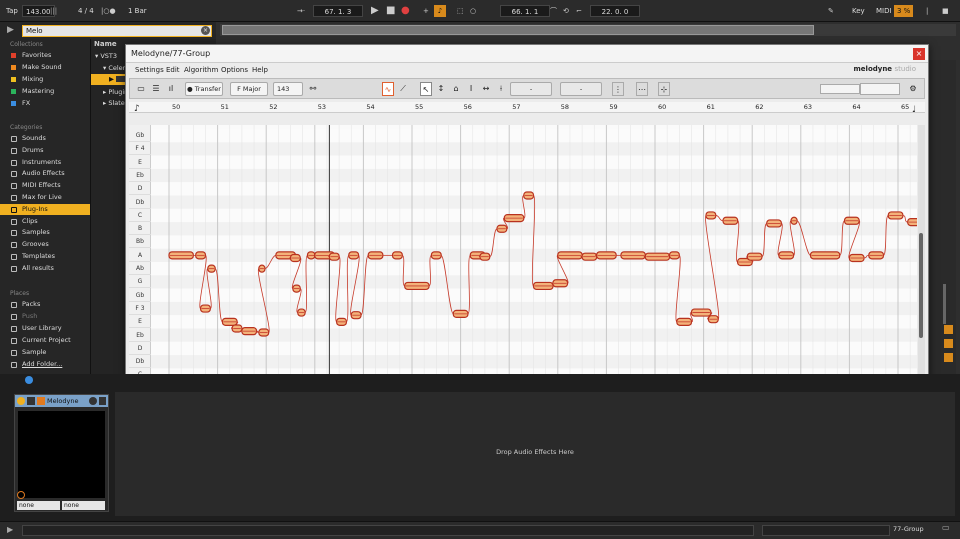 The image size is (960, 539). What do you see at coordinates (137, 109) in the screenshot?
I see `pitch-ruler-icon: ♪` at bounding box center [137, 109].